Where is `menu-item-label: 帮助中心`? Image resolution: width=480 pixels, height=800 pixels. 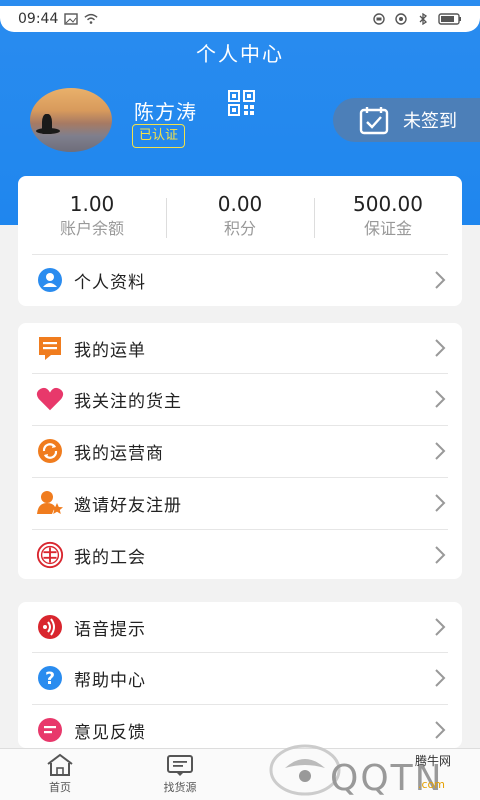
menu-item-label: 帮助中心 is located at coordinates (110, 680).